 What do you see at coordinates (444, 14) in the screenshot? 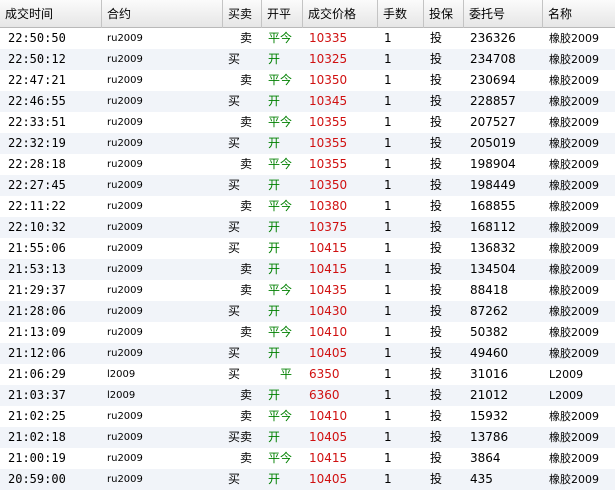
I see `col-header-hedge: 投保` at bounding box center [444, 14].